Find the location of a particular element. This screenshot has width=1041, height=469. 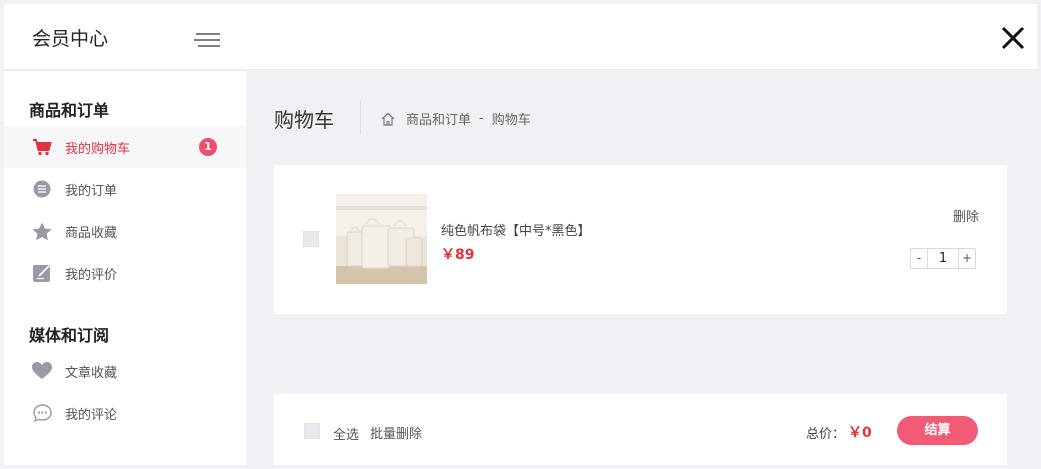

sidebar-item-comments: 我的评论 is located at coordinates (125, 413).